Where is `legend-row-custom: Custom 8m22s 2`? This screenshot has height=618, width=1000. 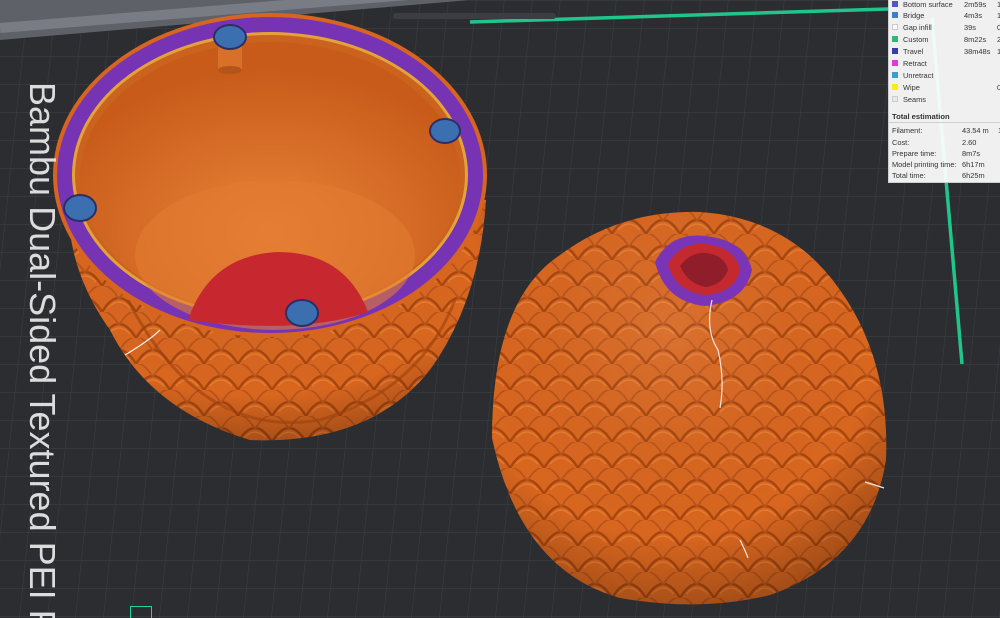
legend-row-custom: Custom 8m22s 2 is located at coordinates (944, 40).